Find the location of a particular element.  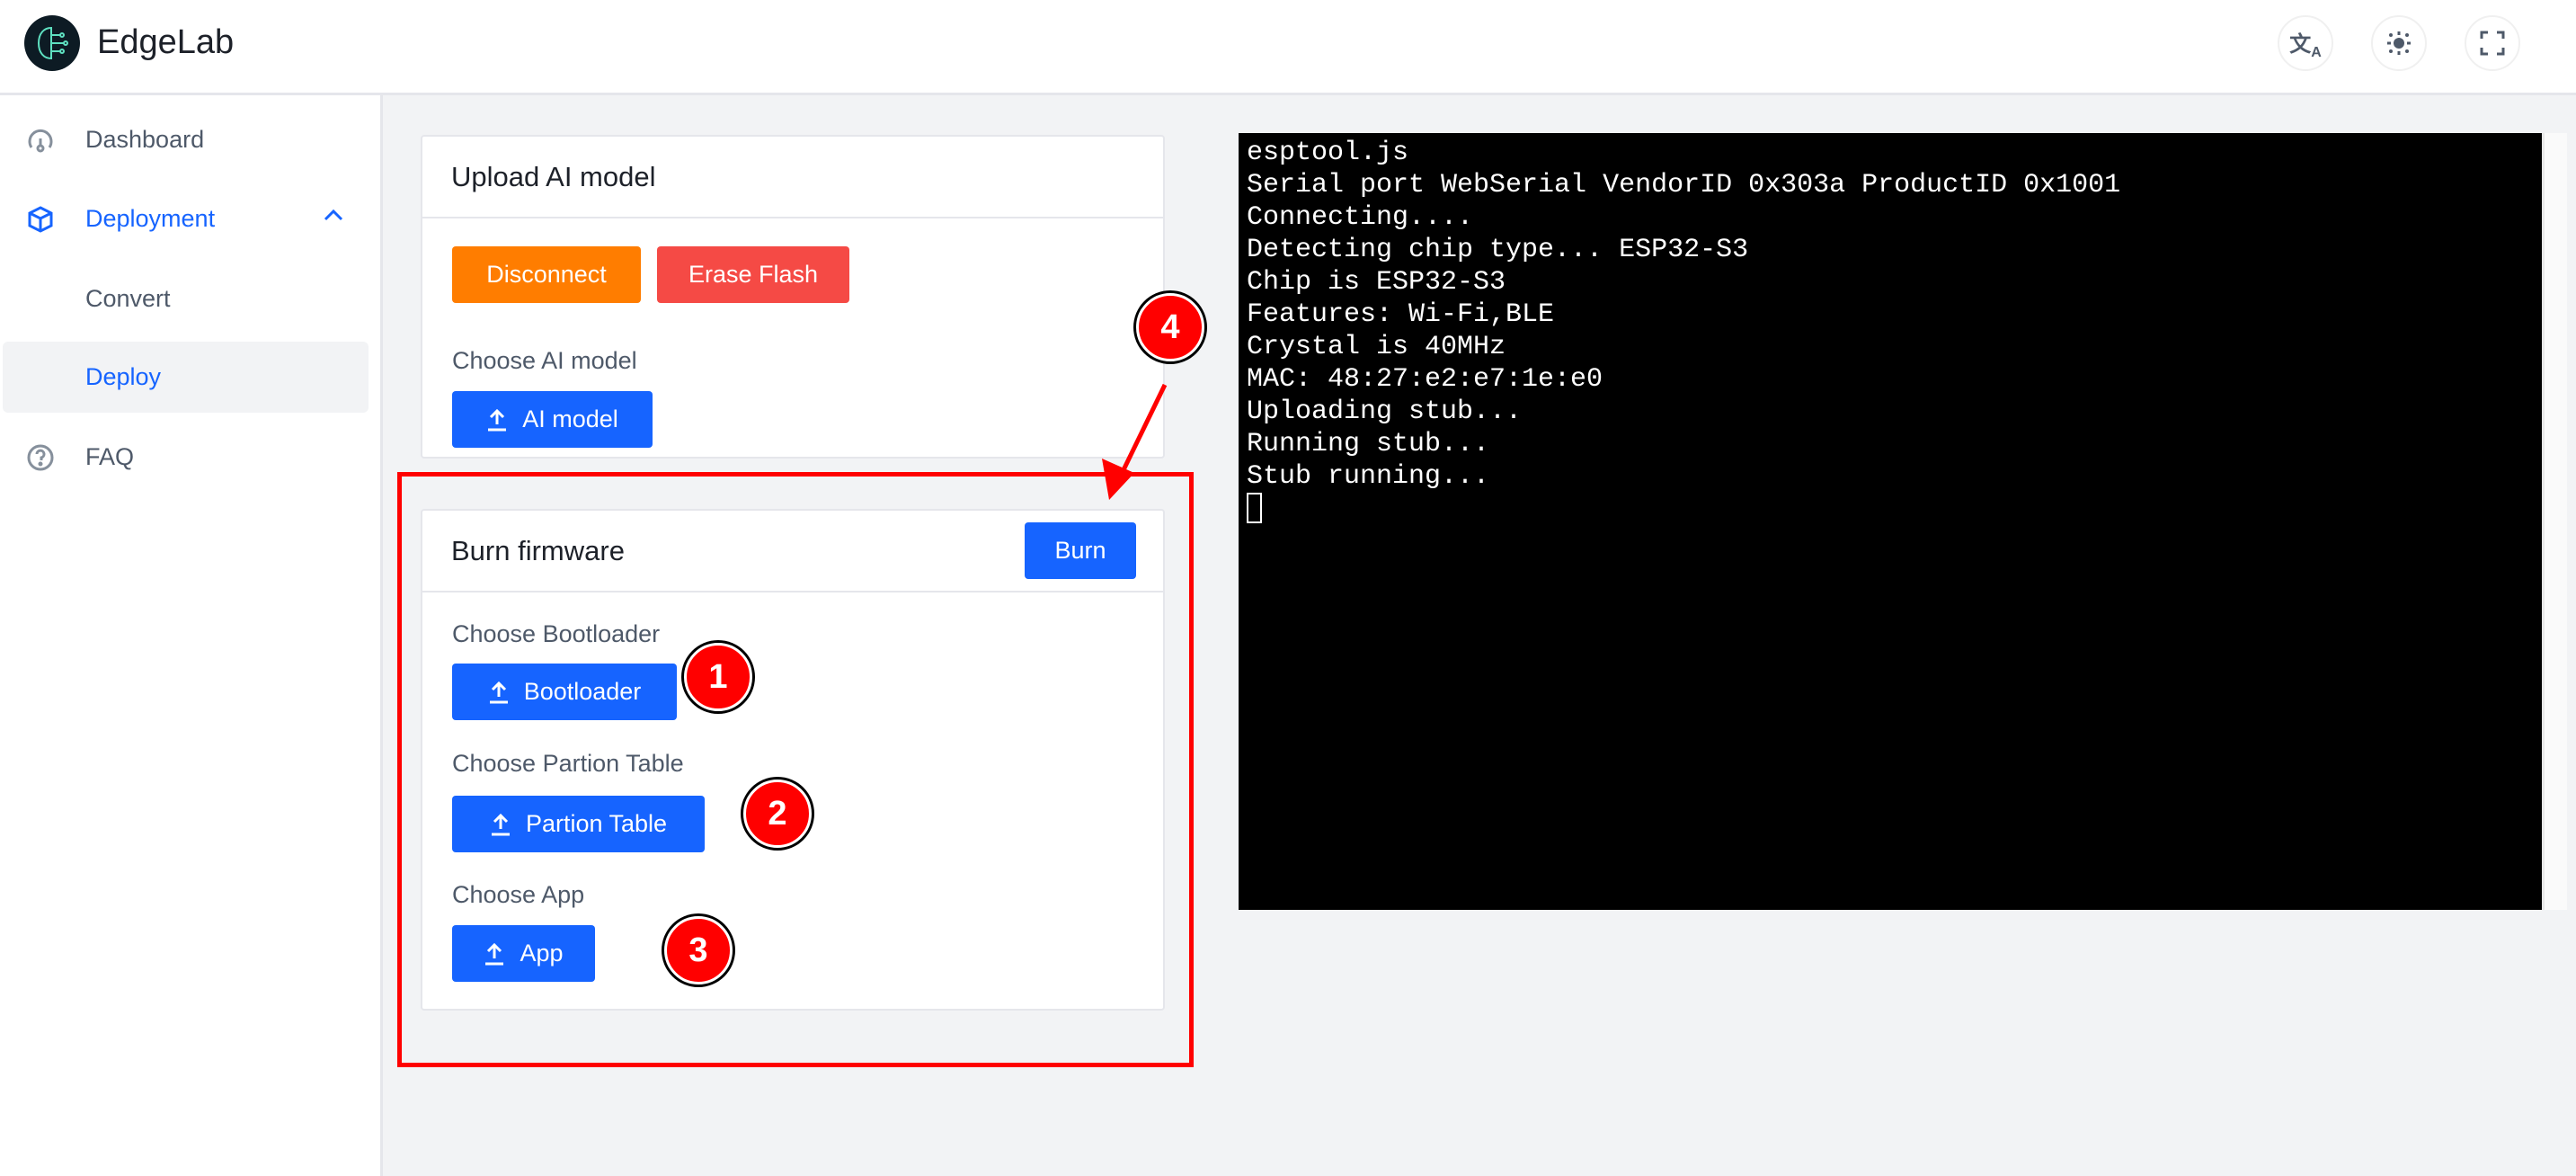

annotation-badge-3: 3 is located at coordinates (698, 950).